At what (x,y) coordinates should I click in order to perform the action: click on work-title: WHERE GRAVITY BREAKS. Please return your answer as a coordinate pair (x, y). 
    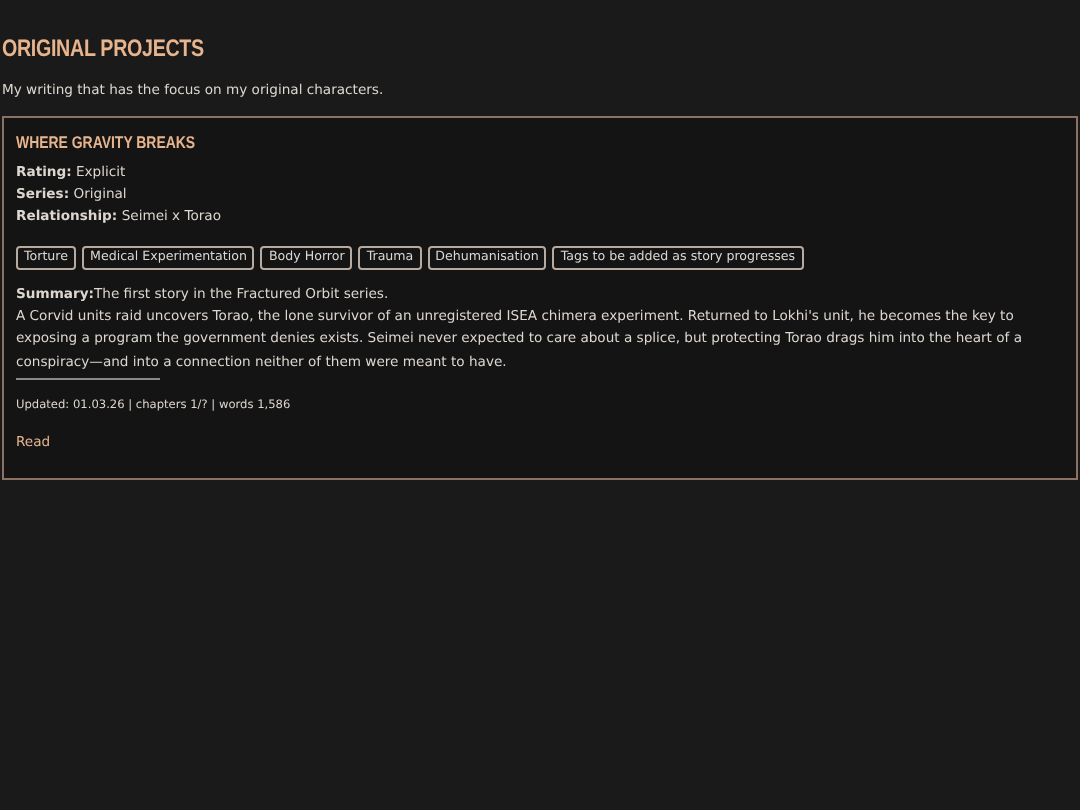
    Looking at the image, I should click on (107, 142).